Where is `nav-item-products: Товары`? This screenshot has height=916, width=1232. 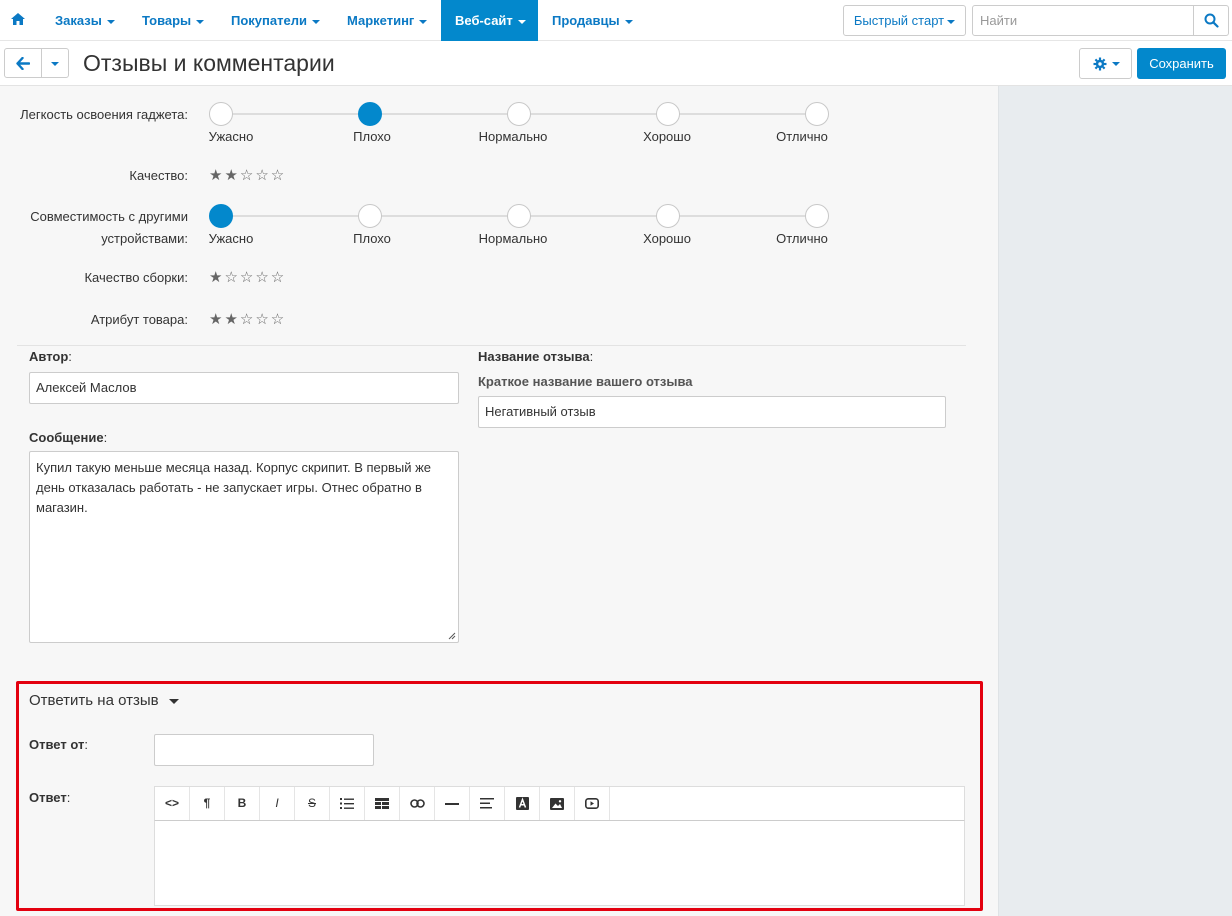 nav-item-products: Товары is located at coordinates (173, 20).